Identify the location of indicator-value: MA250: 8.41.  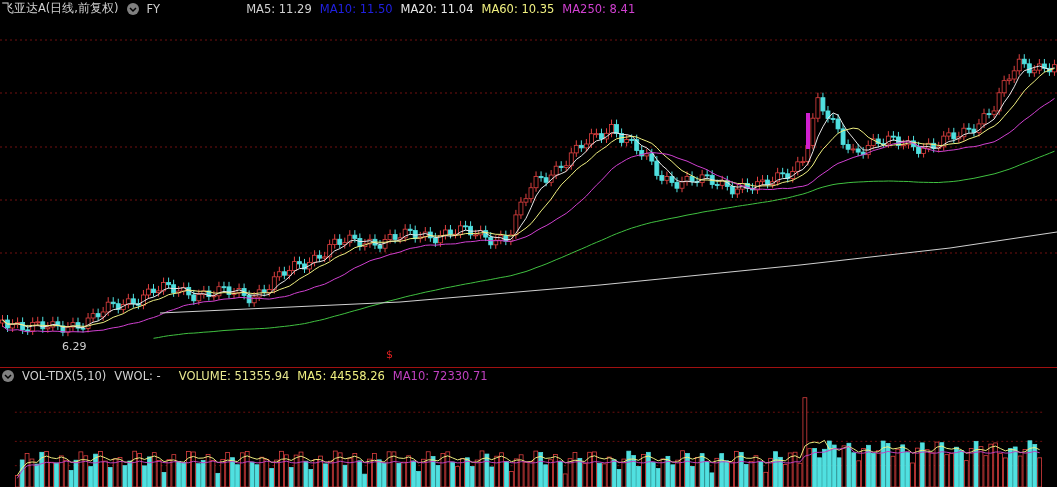
(599, 8).